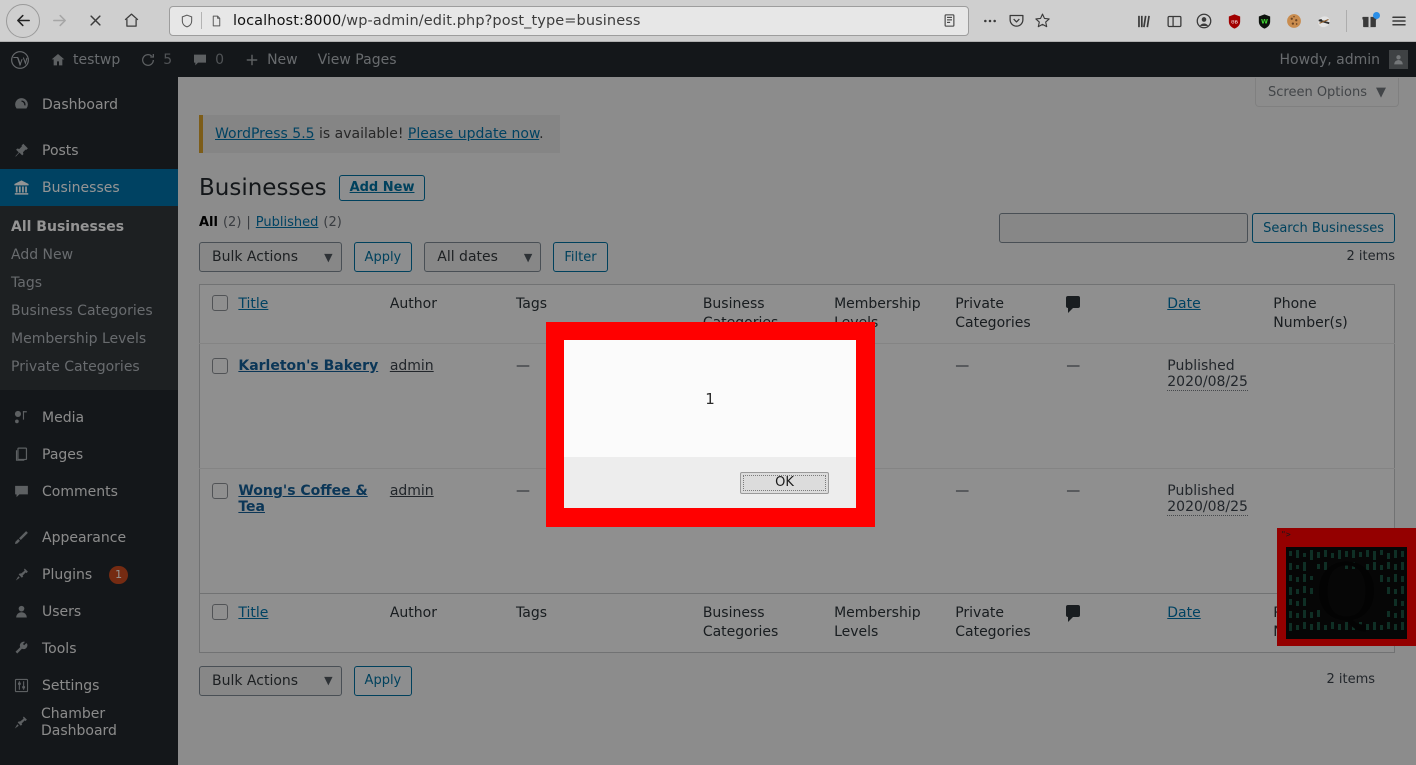 The image size is (1416, 765). Describe the element at coordinates (89, 227) in the screenshot. I see `sidebar-item-all-businesses: All Businesses` at that location.